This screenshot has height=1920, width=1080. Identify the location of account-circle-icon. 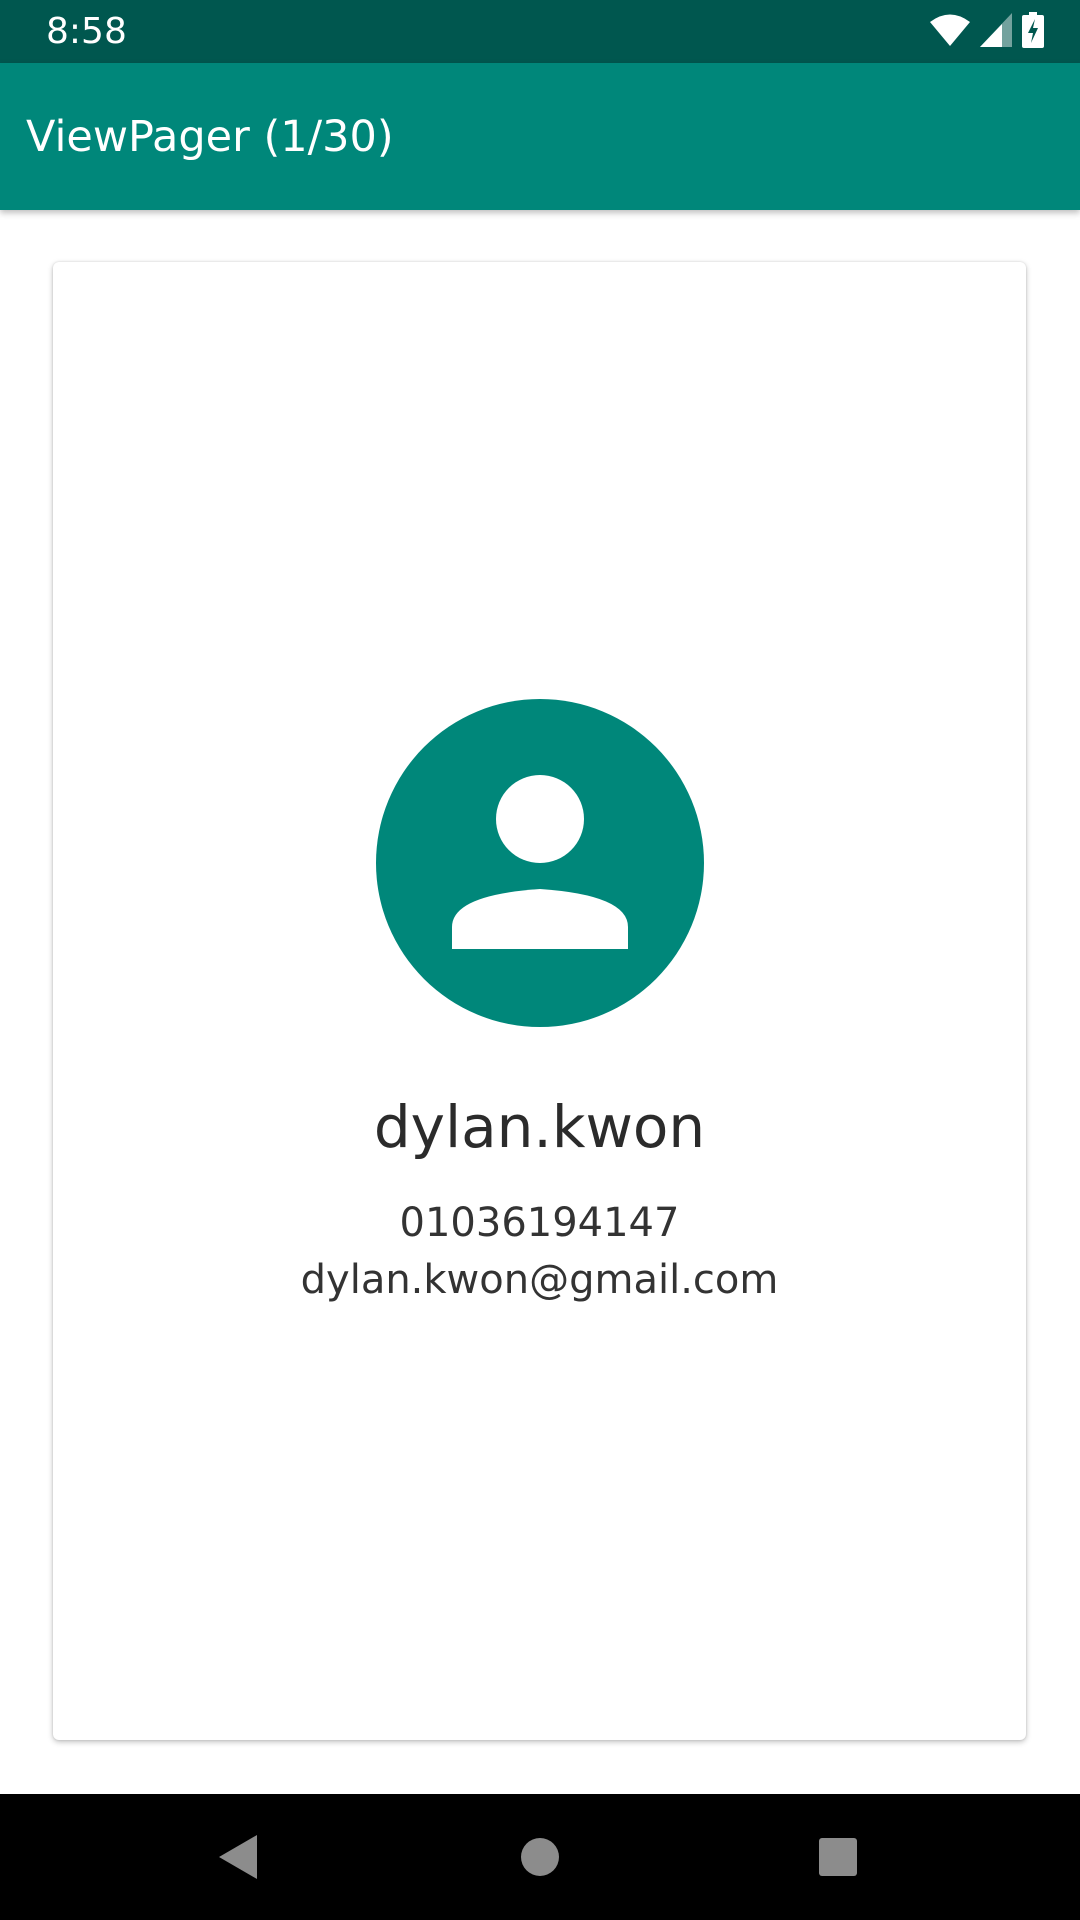
(540, 863).